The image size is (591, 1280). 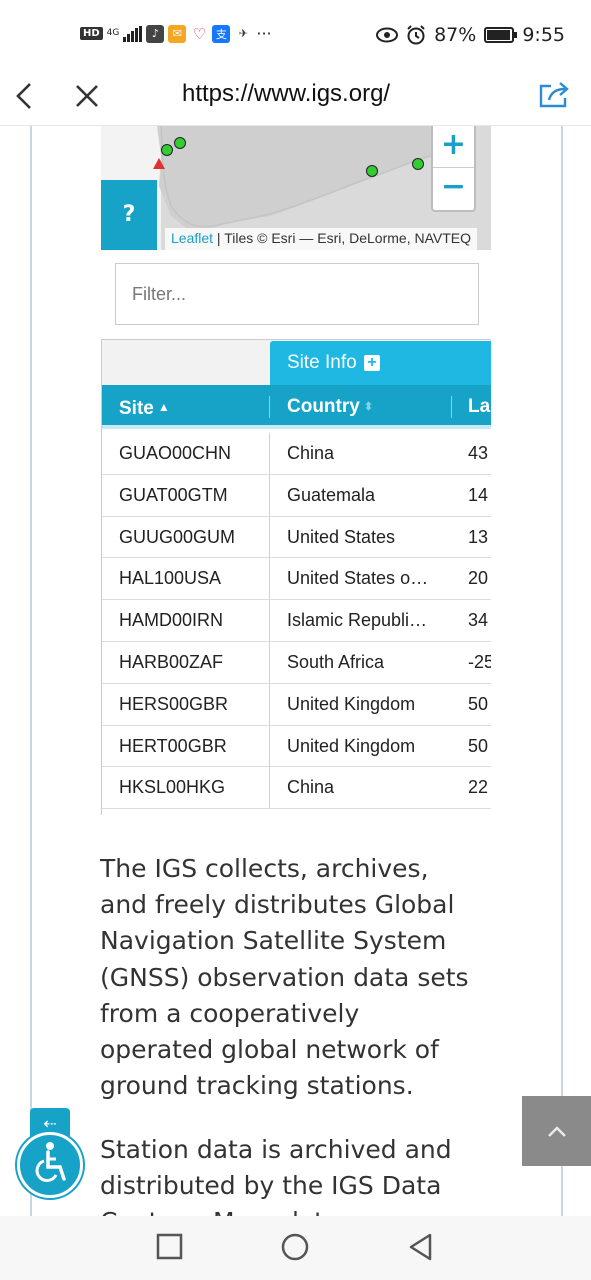 What do you see at coordinates (421, 1247) in the screenshot?
I see `nav-back-icon` at bounding box center [421, 1247].